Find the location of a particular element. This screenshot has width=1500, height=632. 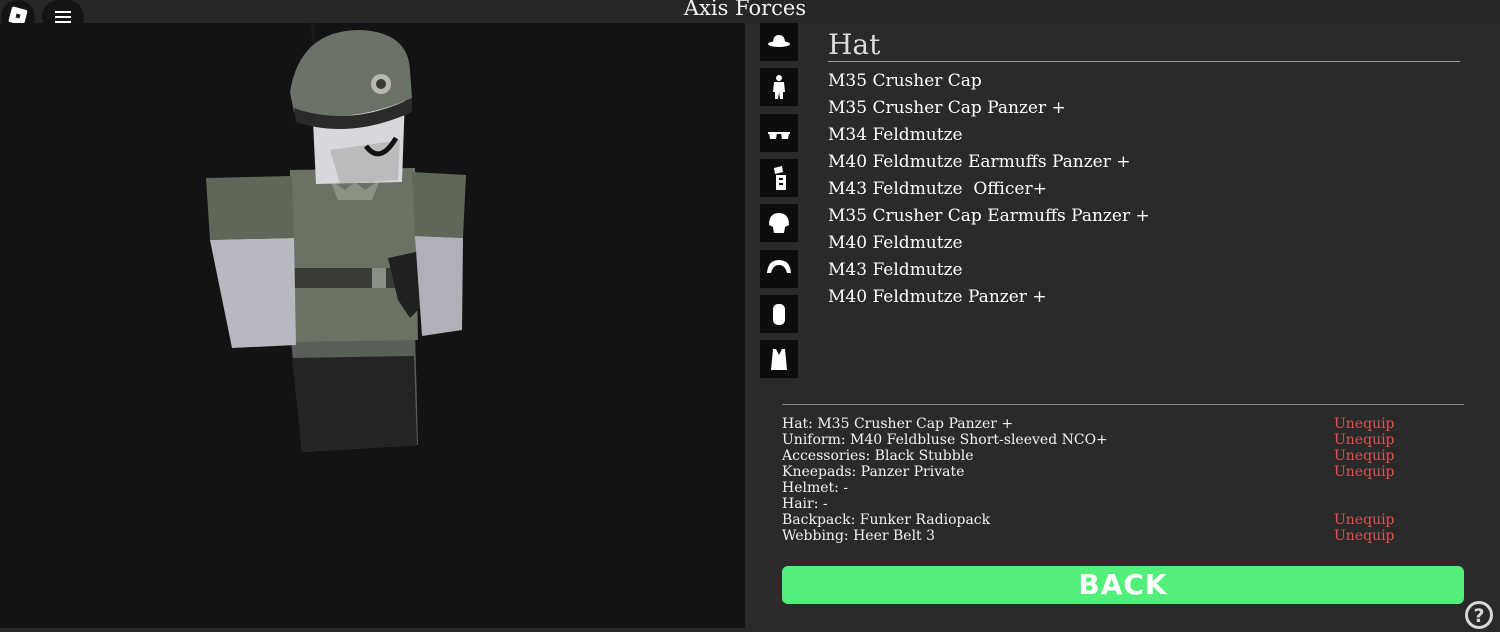

category-backpack-button is located at coordinates (779, 314).